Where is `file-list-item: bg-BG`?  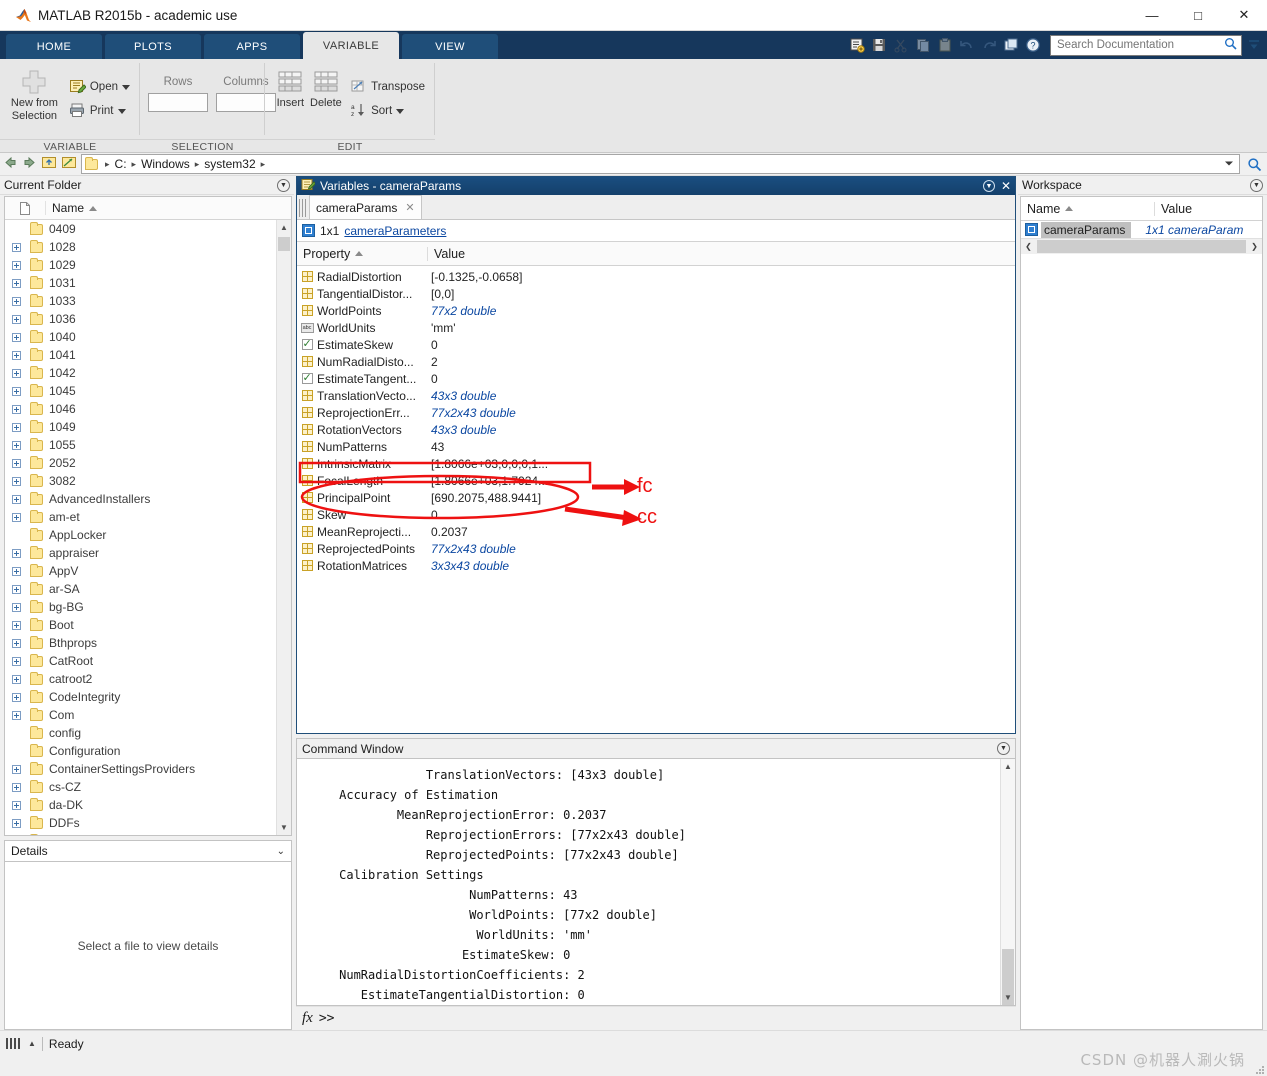 file-list-item: bg-BG is located at coordinates (148, 607).